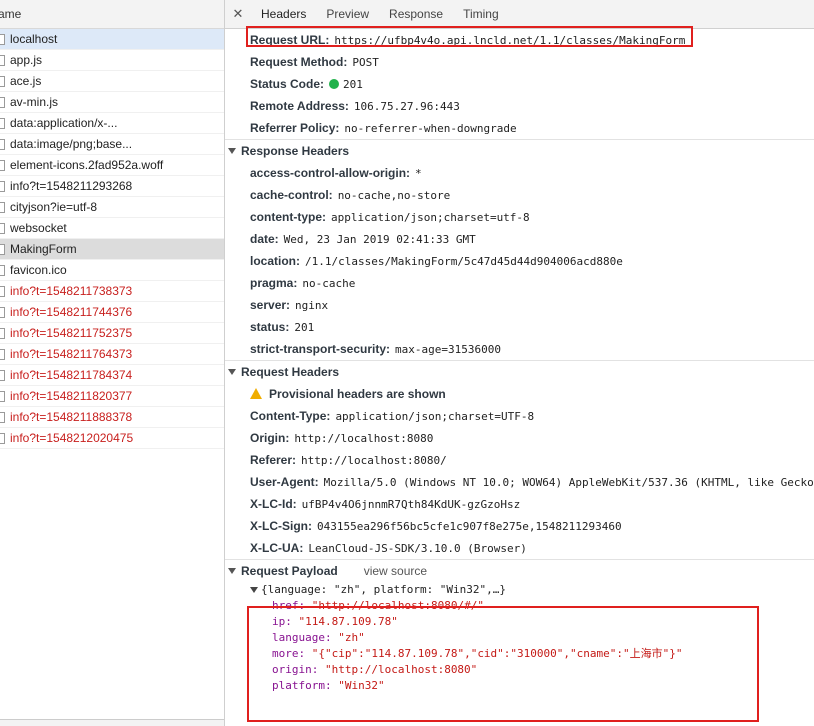 The image size is (814, 726). What do you see at coordinates (519, 394) in the screenshot?
I see `provisional-warning: Provisional headers are shown` at bounding box center [519, 394].